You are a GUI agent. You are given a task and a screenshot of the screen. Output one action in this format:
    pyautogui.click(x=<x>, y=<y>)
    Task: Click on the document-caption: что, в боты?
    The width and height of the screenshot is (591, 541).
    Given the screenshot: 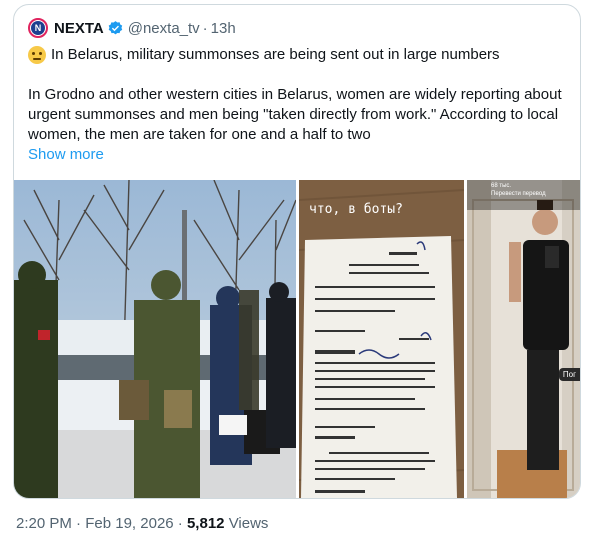 What is the action you would take?
    pyautogui.click(x=356, y=209)
    